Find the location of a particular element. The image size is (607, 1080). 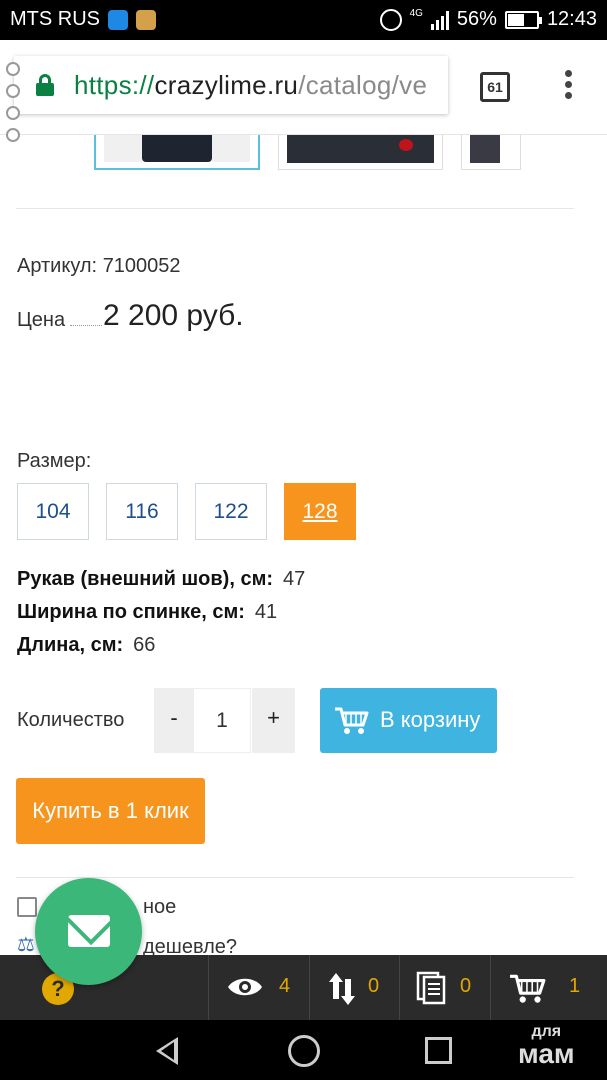

address-bar: https://crazylime.ru/catalog/vе is located at coordinates (231, 85).